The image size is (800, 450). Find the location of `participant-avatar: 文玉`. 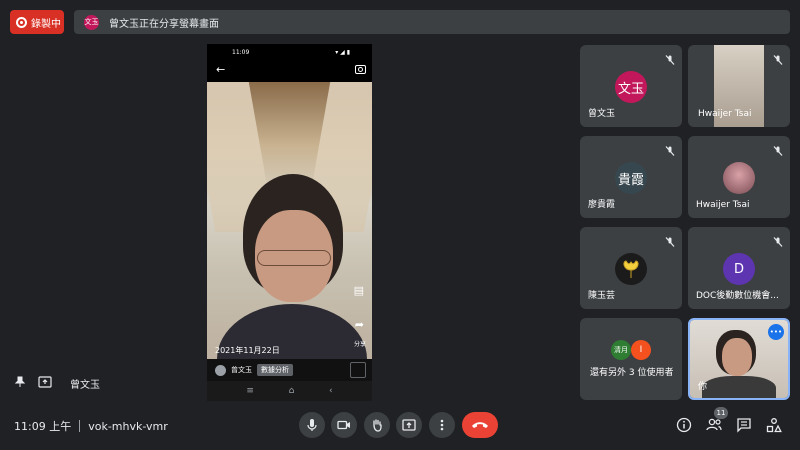

participant-avatar: 文玉 is located at coordinates (631, 87).